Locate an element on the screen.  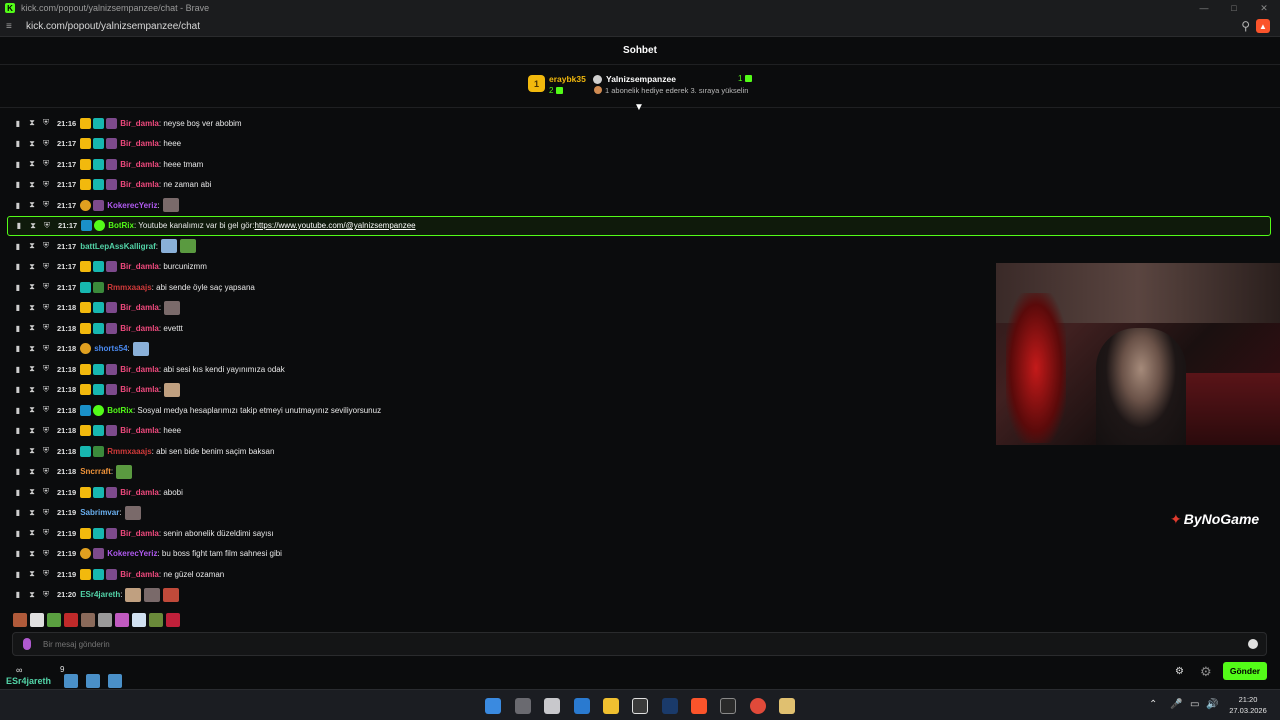
message-username: Sncrraft is located at coordinates (95, 471).